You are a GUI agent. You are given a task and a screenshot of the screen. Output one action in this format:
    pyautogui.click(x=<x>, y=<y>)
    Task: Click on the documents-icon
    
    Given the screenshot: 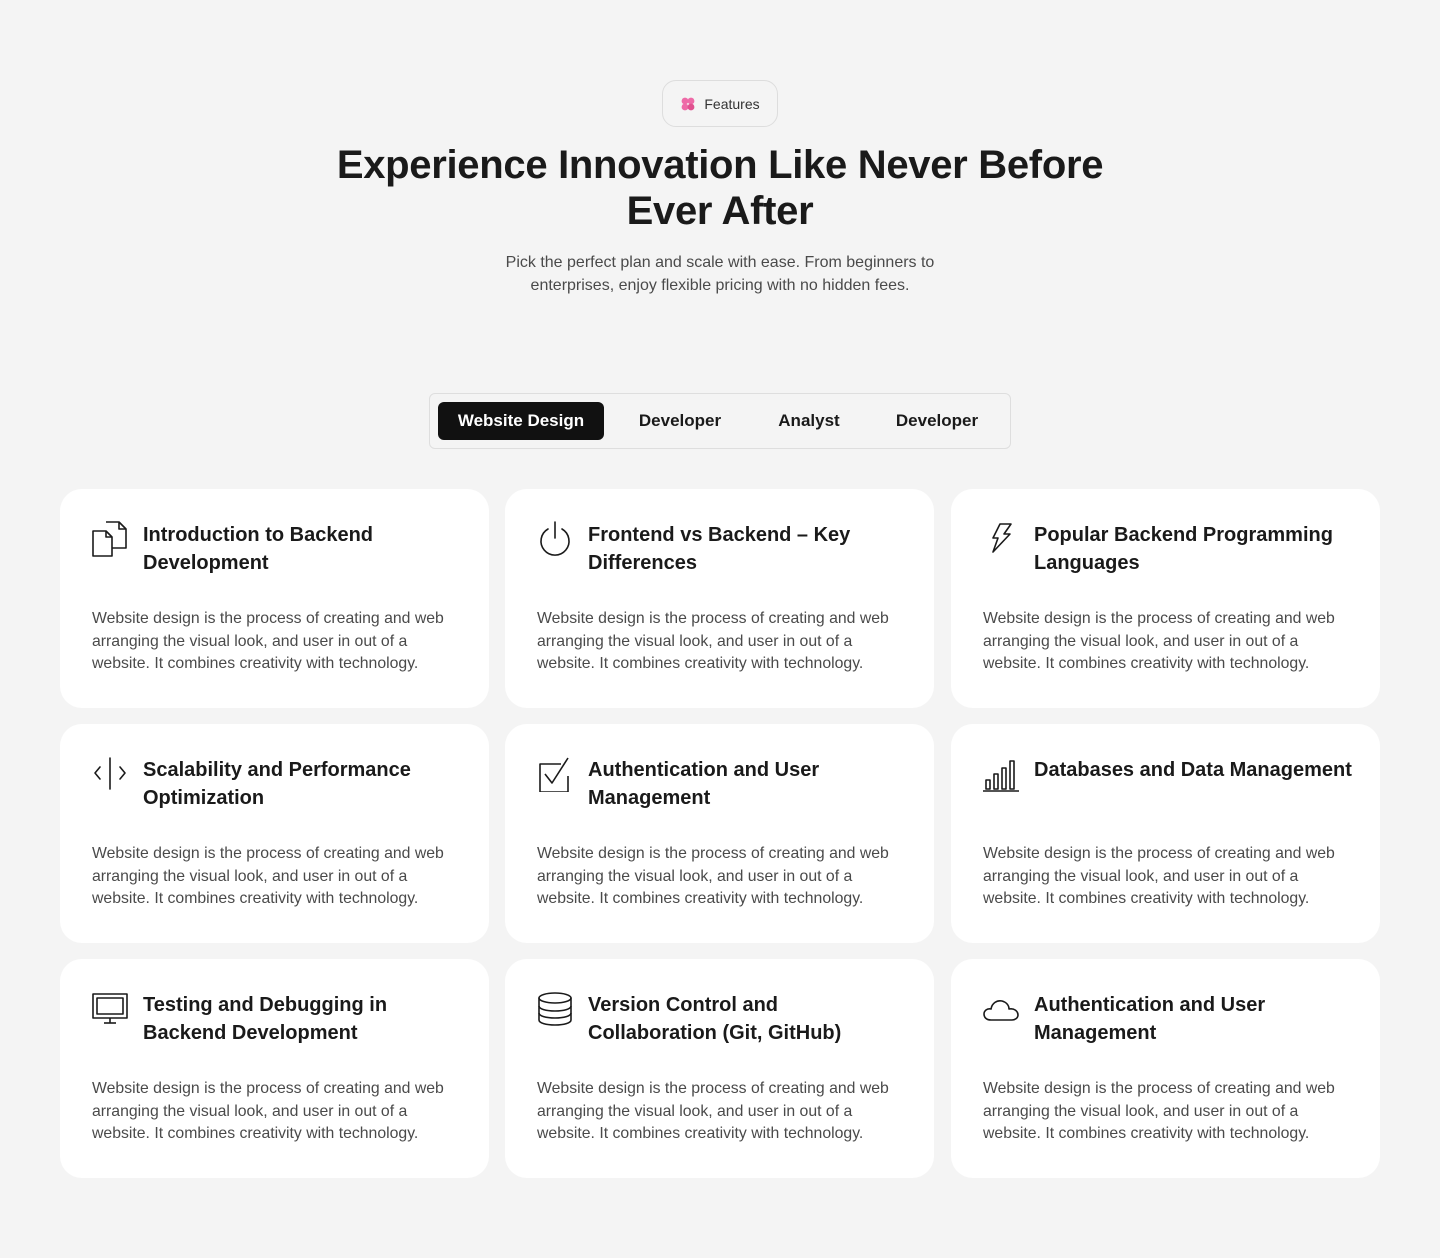 What is the action you would take?
    pyautogui.click(x=110, y=539)
    